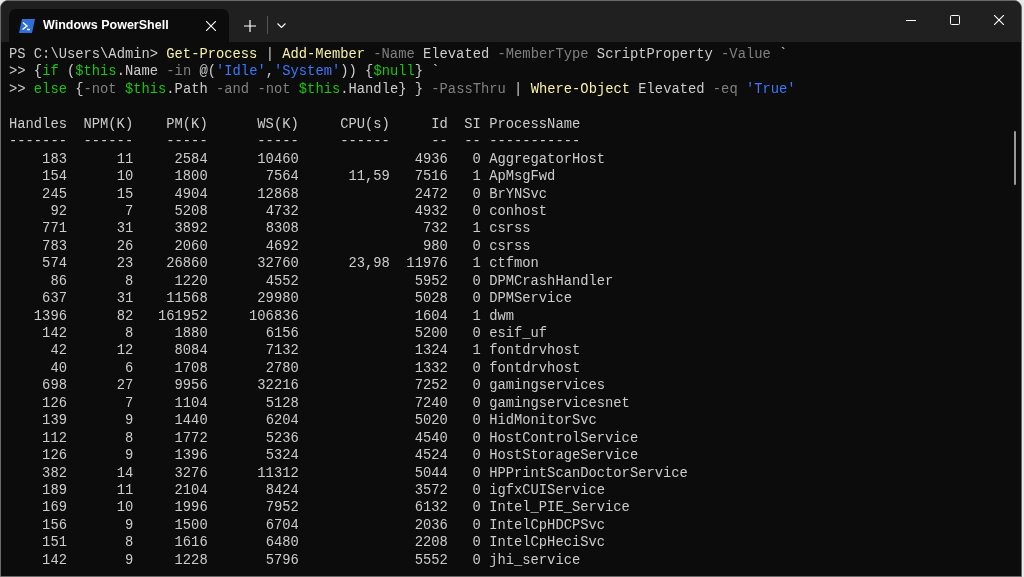 The height and width of the screenshot is (577, 1024). Describe the element at coordinates (518, 333) in the screenshot. I see `table-cell: esif_uf` at that location.